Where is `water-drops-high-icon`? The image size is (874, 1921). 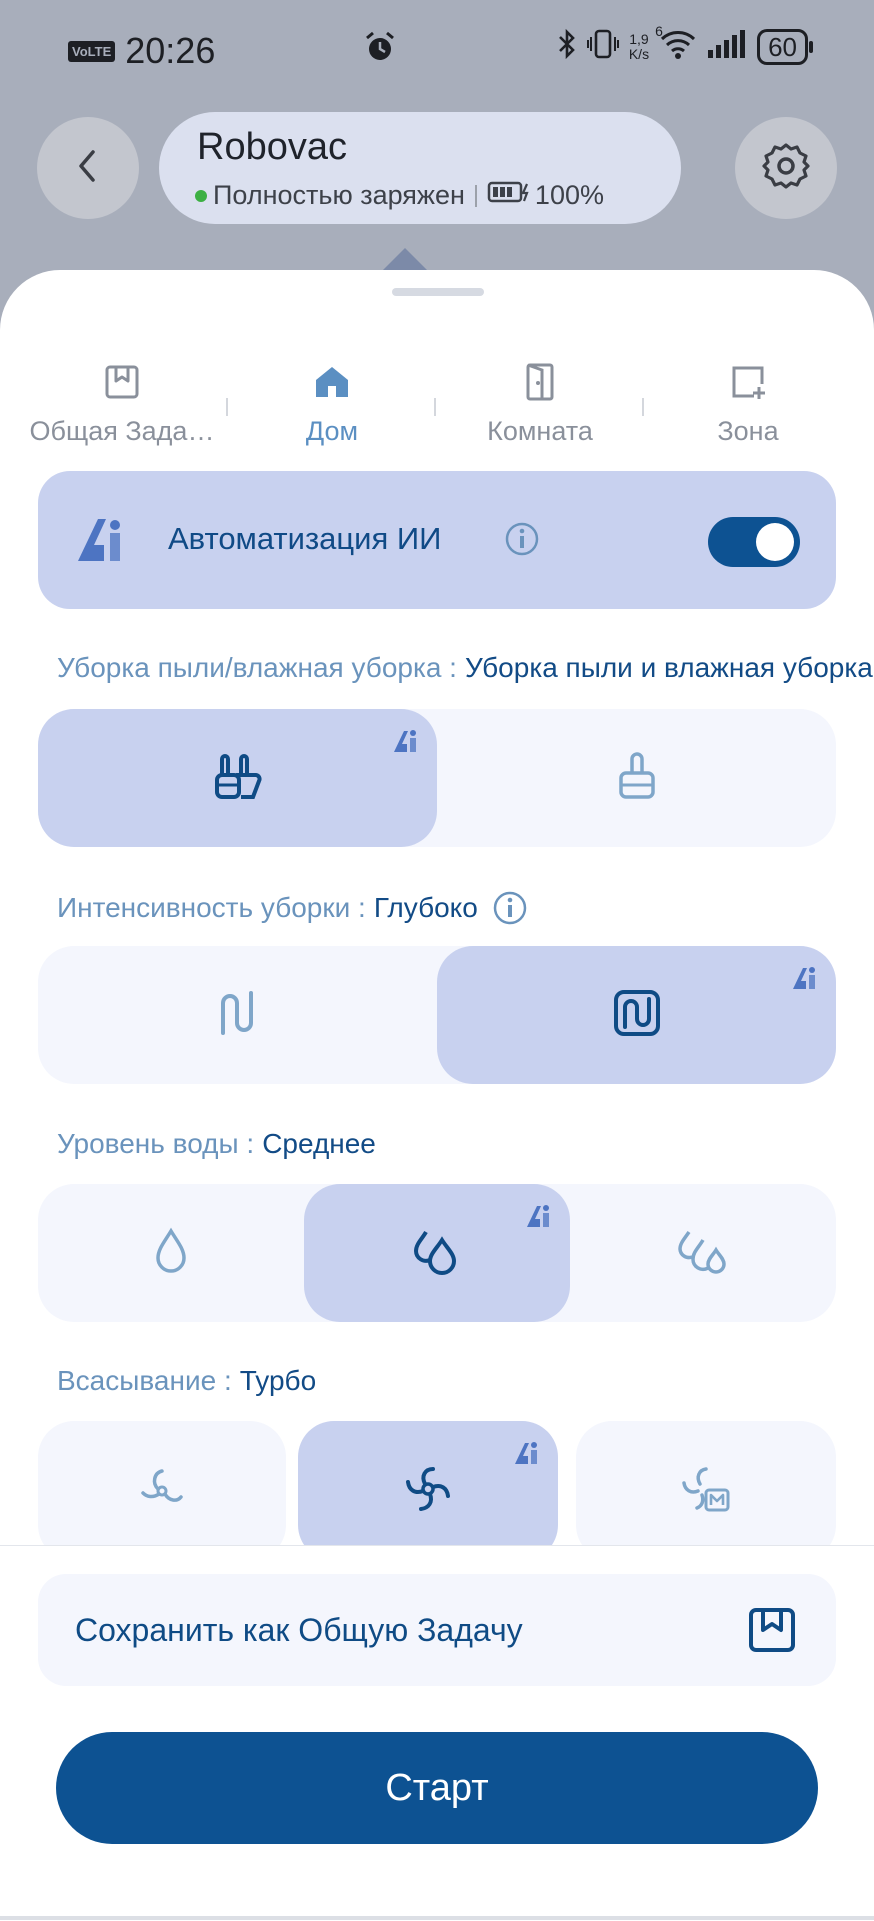 water-drops-high-icon is located at coordinates (703, 1253).